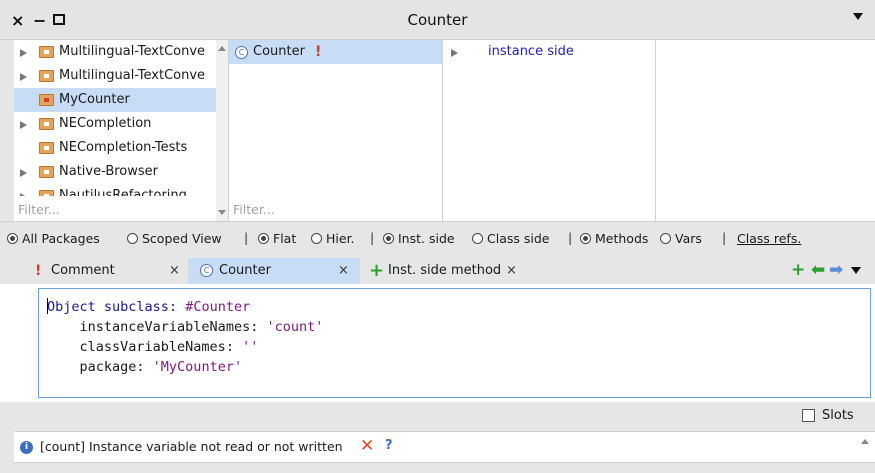 The width and height of the screenshot is (875, 473). What do you see at coordinates (121, 148) in the screenshot?
I see `package-item-necompletion-tests: NECompletion-Tests` at bounding box center [121, 148].